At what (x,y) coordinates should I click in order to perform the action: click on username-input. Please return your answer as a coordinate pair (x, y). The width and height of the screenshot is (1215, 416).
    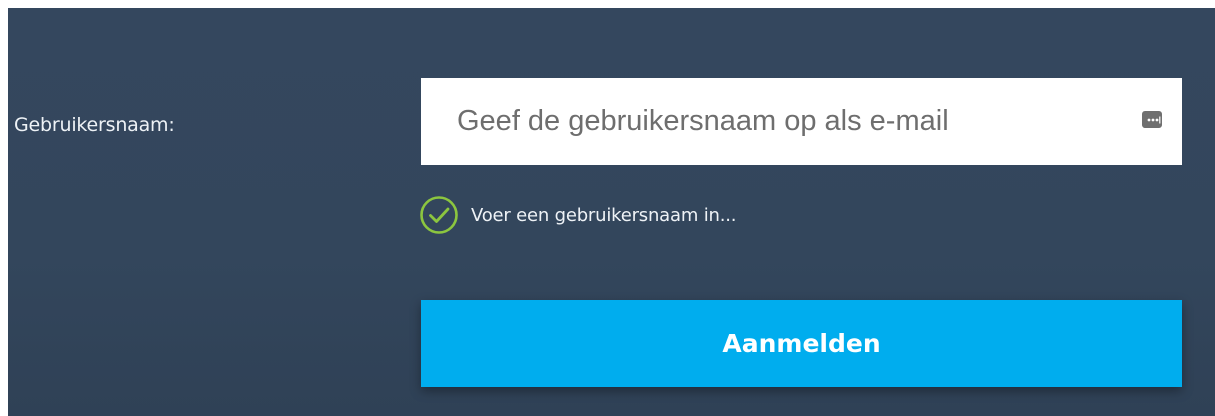
    Looking at the image, I should click on (801, 121).